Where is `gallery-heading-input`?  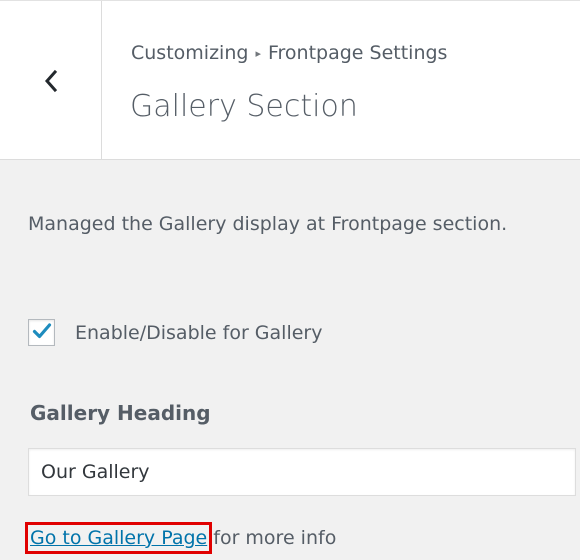 gallery-heading-input is located at coordinates (302, 472).